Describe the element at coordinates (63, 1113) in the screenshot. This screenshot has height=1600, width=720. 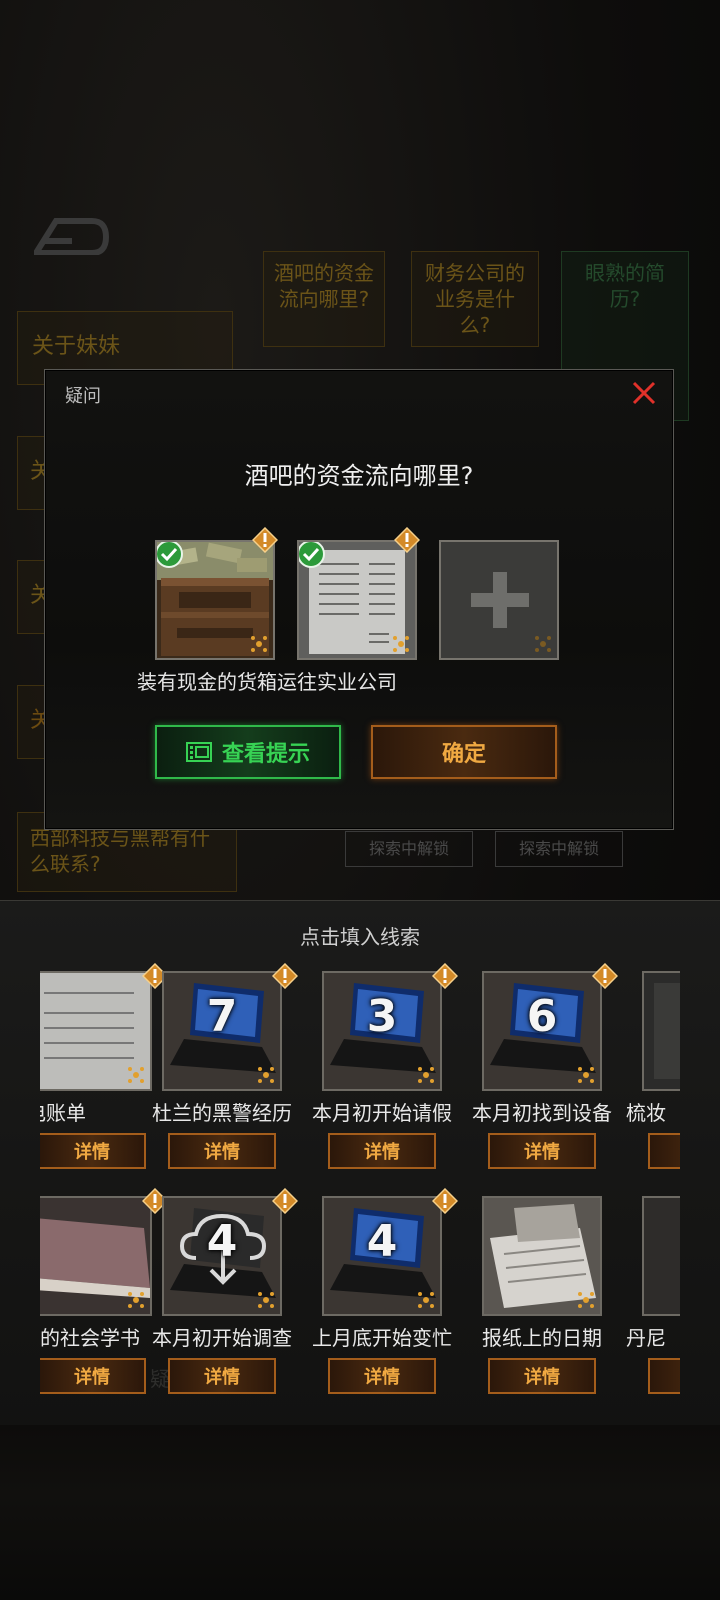
I see `clue-label: 电账单` at that location.